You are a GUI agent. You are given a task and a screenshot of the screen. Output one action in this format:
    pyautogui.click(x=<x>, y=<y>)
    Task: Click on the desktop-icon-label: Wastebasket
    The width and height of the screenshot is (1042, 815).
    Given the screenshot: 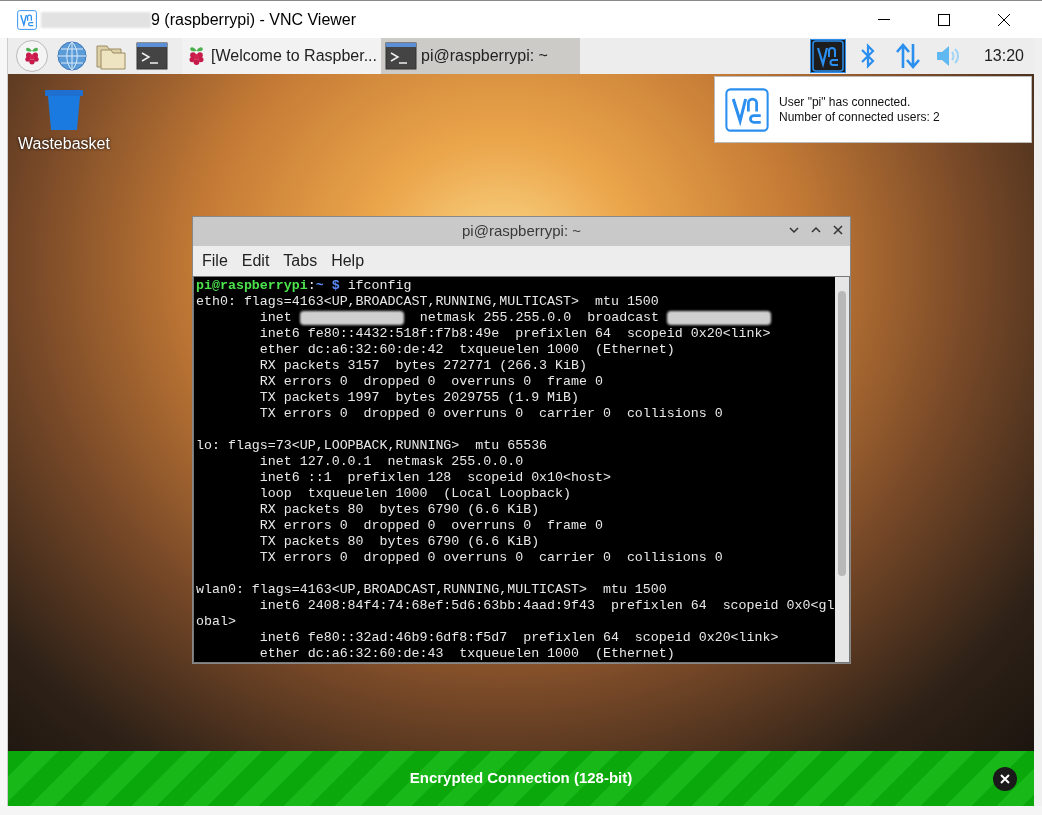 What is the action you would take?
    pyautogui.click(x=64, y=144)
    